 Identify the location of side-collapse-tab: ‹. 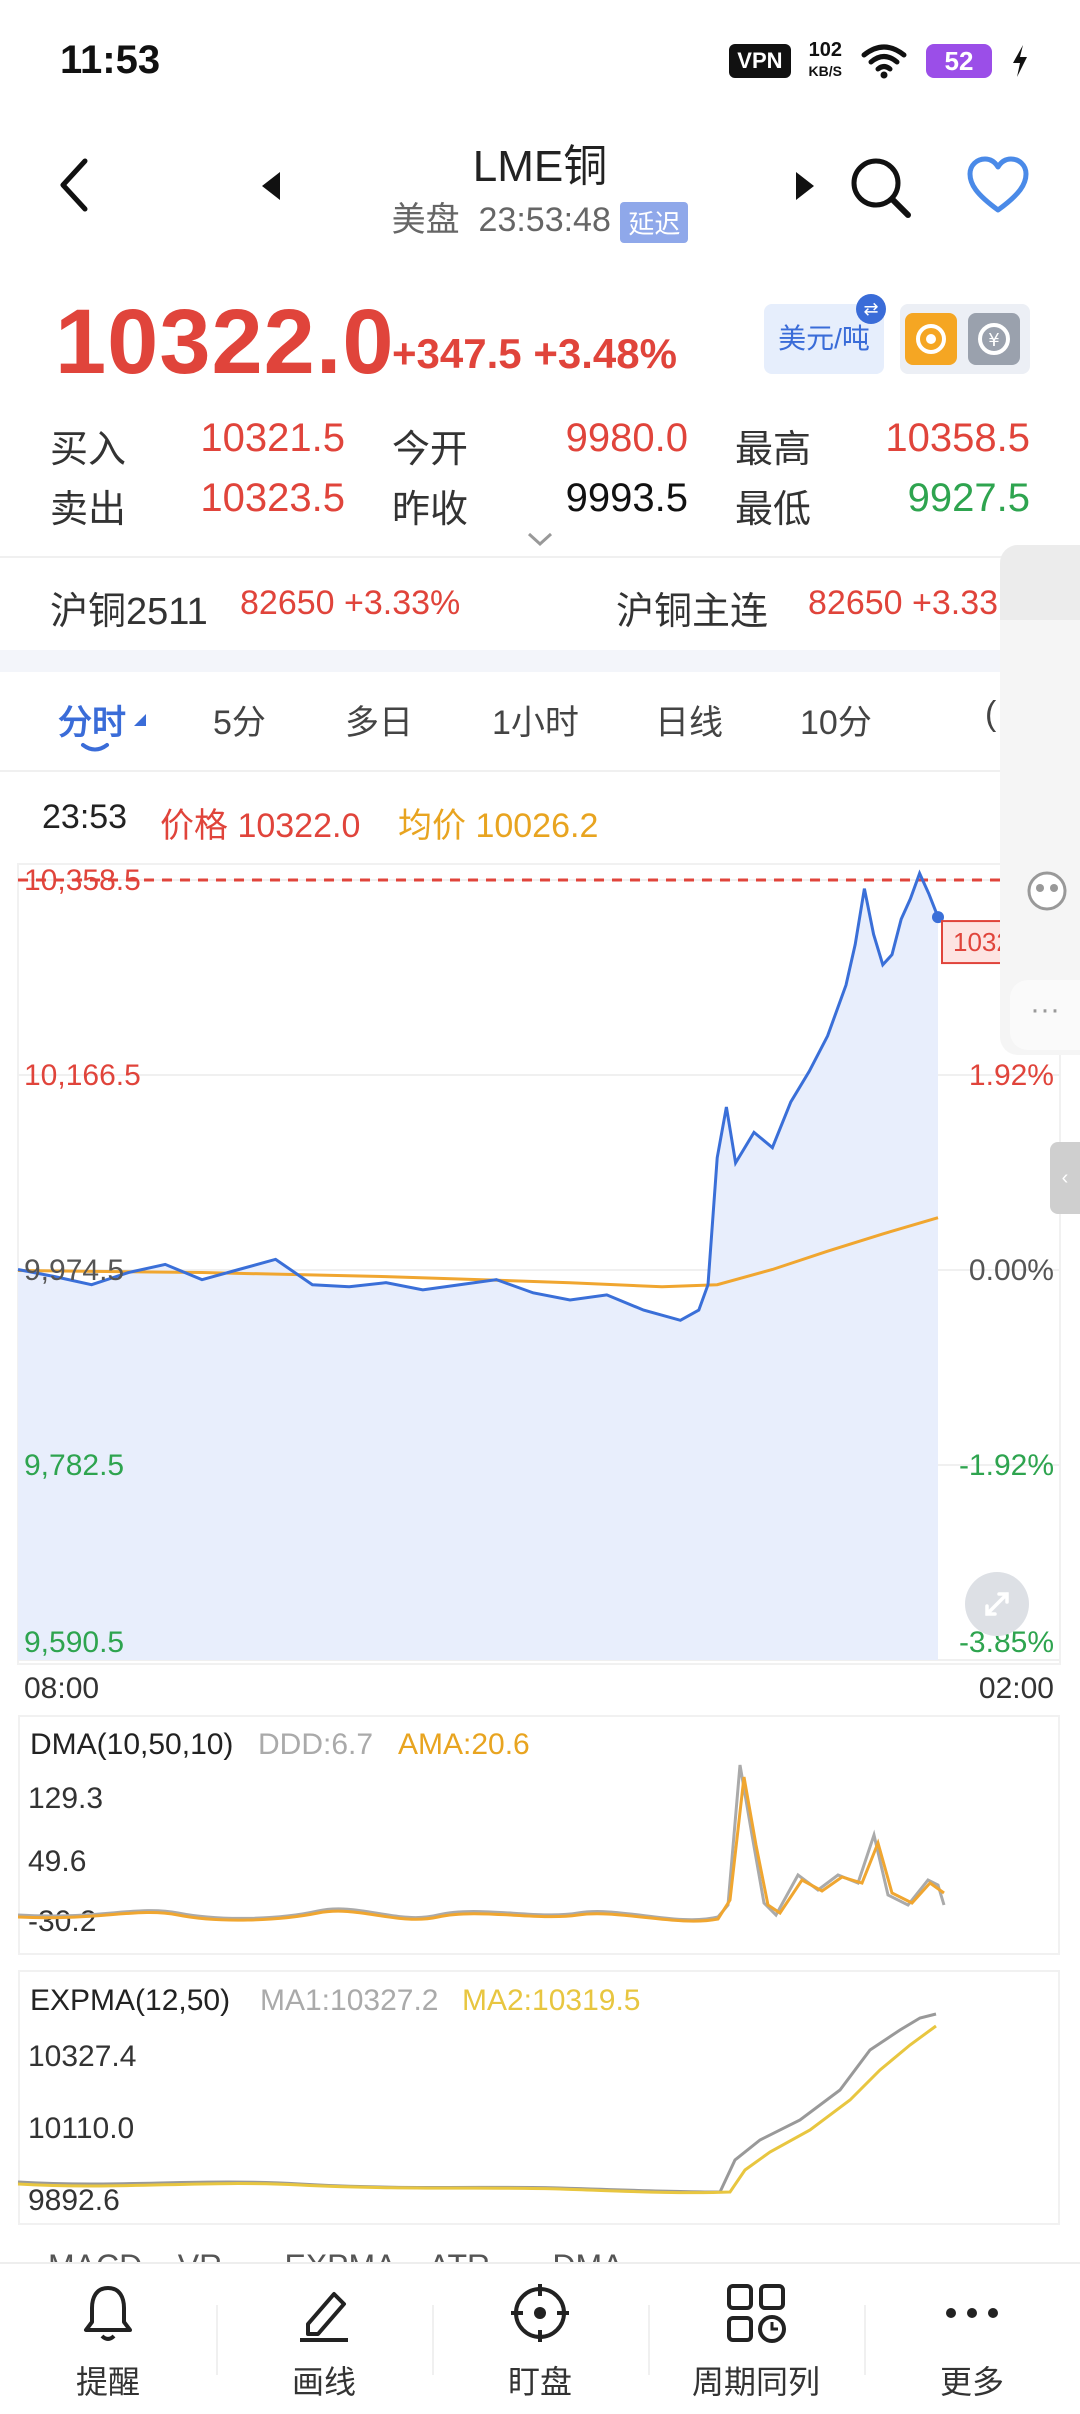
(1065, 1178).